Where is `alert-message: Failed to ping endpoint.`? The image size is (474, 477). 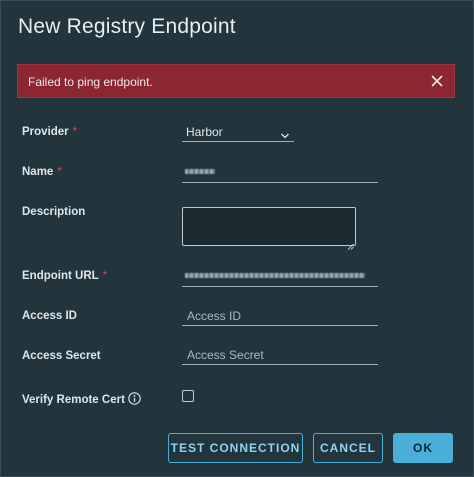 alert-message: Failed to ping endpoint. is located at coordinates (90, 82).